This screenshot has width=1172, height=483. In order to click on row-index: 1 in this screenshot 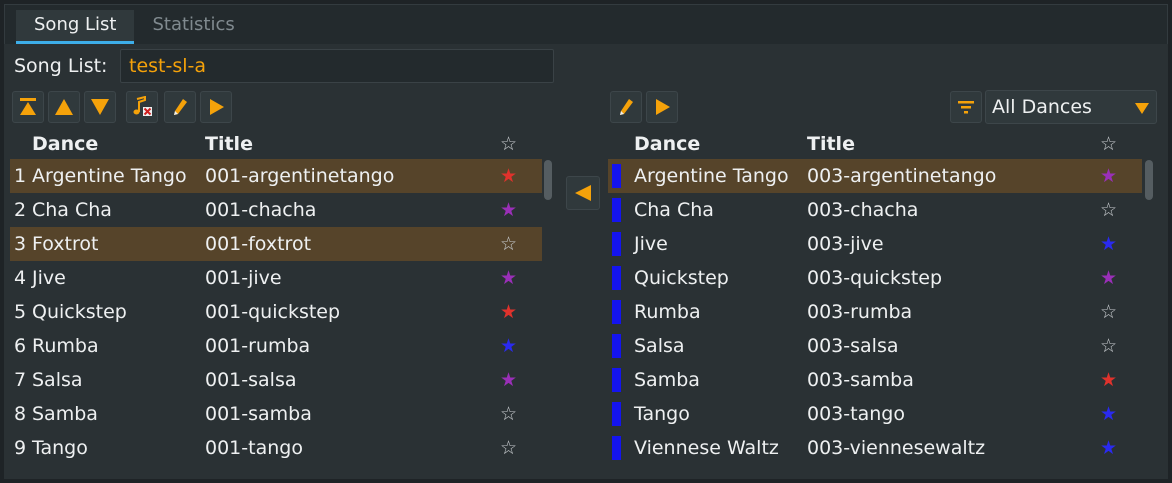, I will do `click(20, 176)`.